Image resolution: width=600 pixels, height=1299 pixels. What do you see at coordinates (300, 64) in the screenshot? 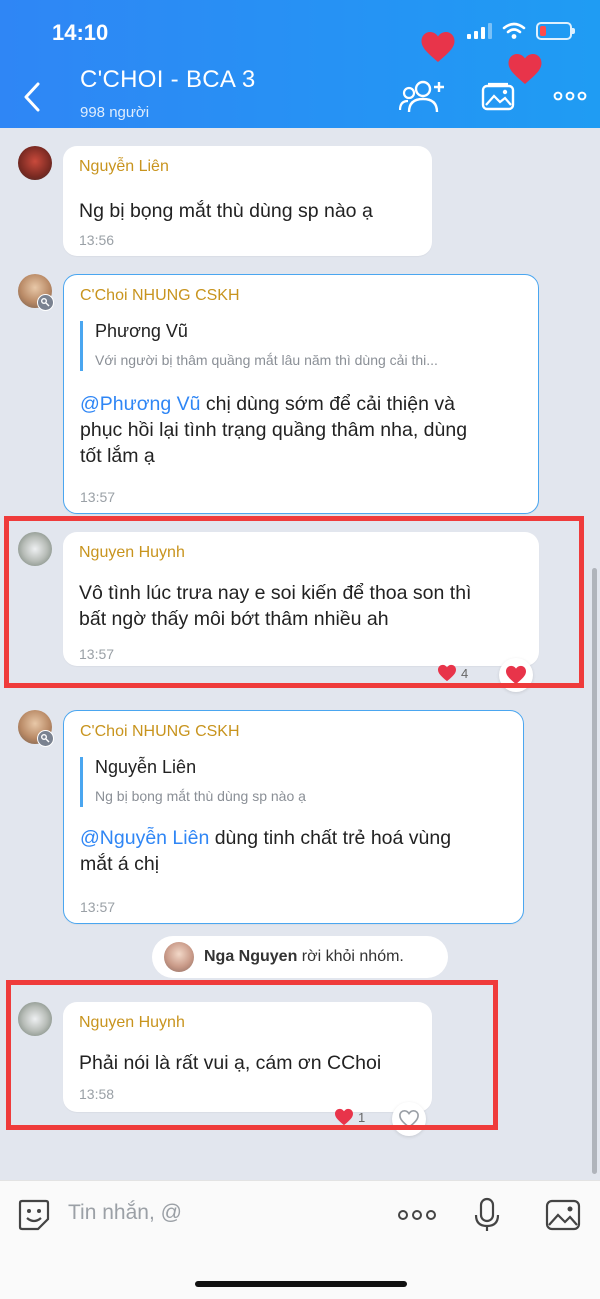
I see `chat-header: 14:10 C'CHOI - BCA 3 998 người` at bounding box center [300, 64].